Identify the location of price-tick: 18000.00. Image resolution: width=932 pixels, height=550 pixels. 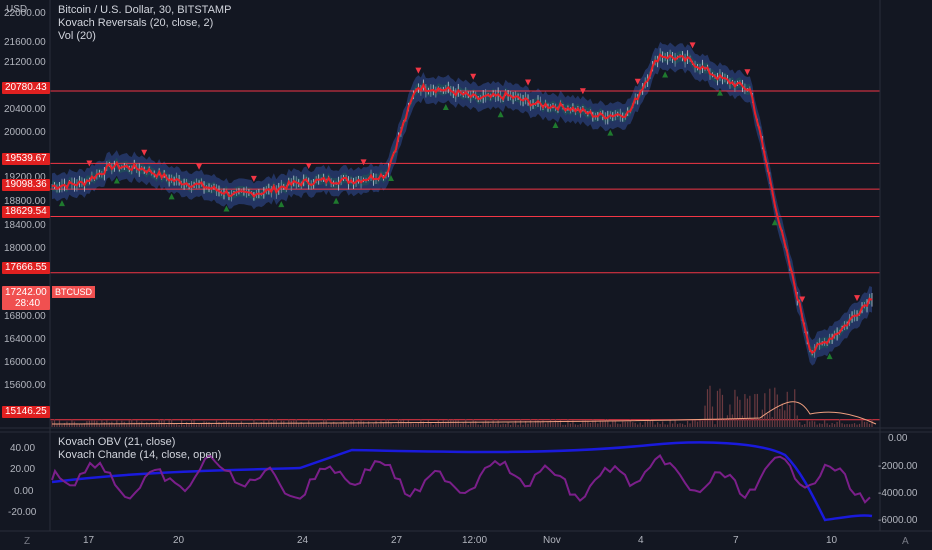
(25, 248).